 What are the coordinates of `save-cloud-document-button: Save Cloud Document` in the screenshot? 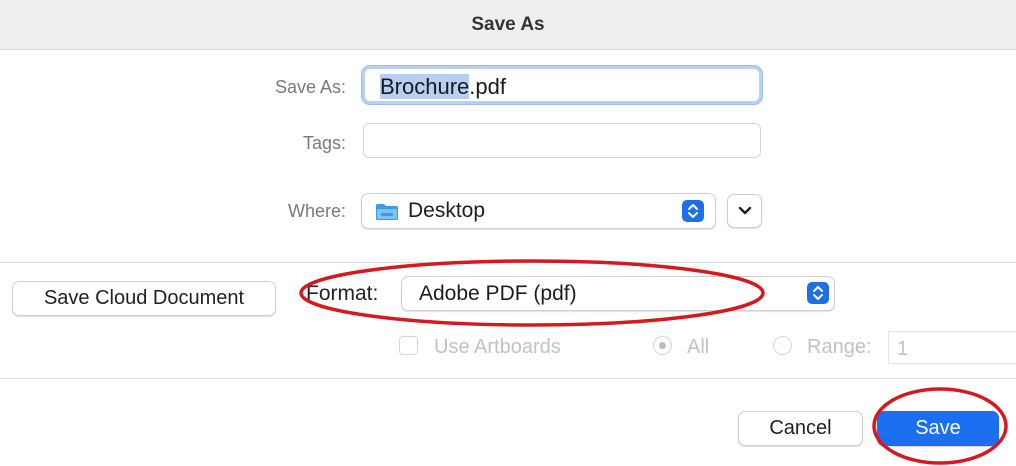 It's located at (144, 298).